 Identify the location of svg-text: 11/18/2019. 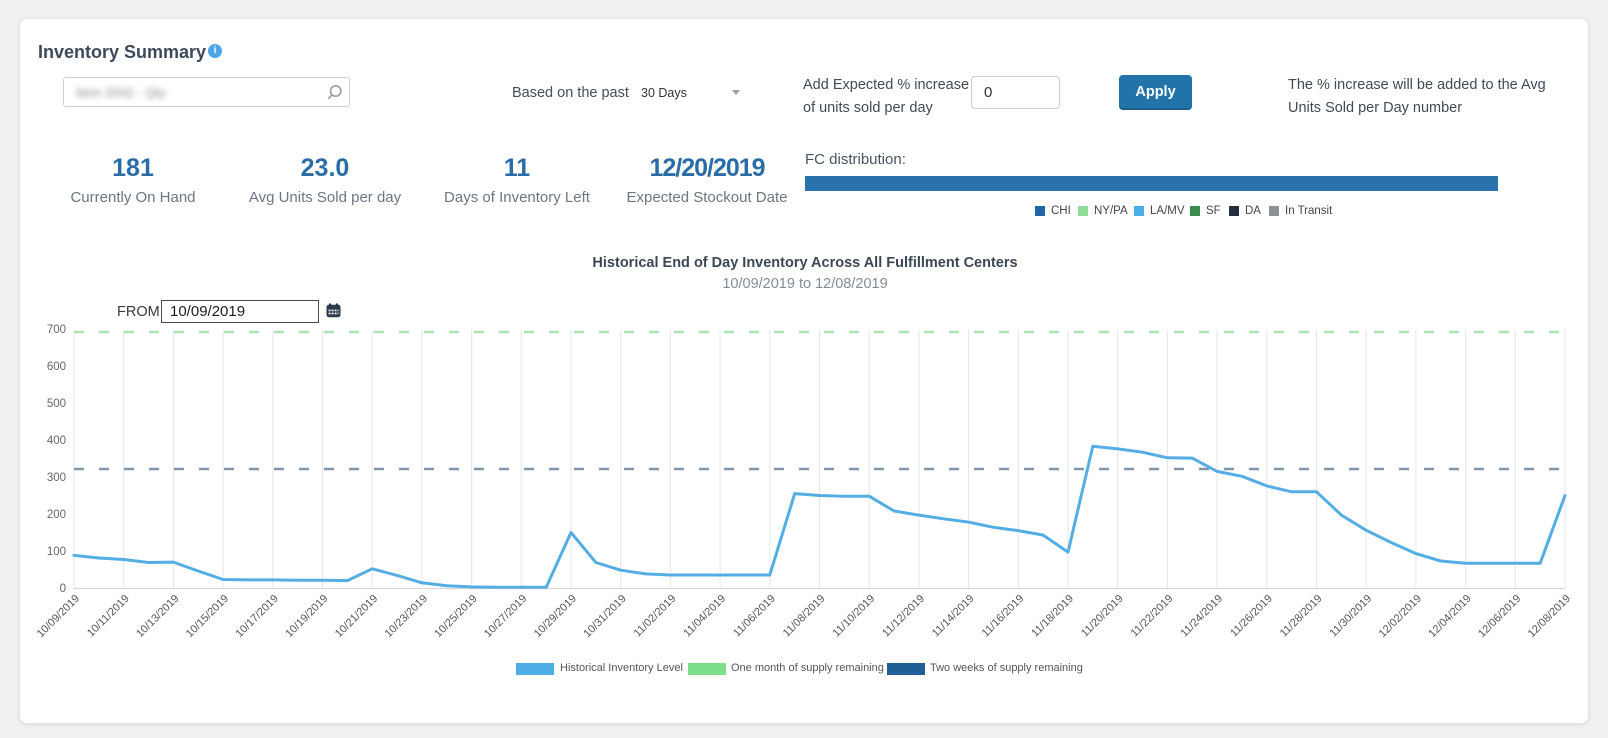
(1052, 616).